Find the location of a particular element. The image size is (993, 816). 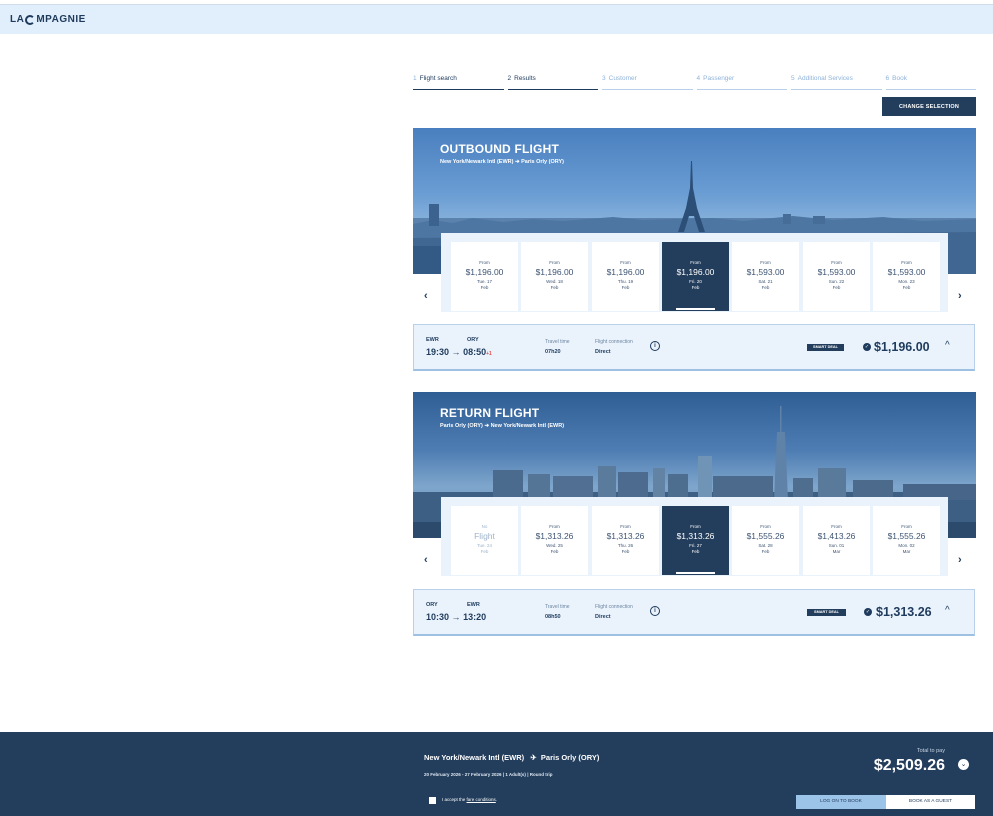

total-label: Total to pay is located at coordinates (930, 751).